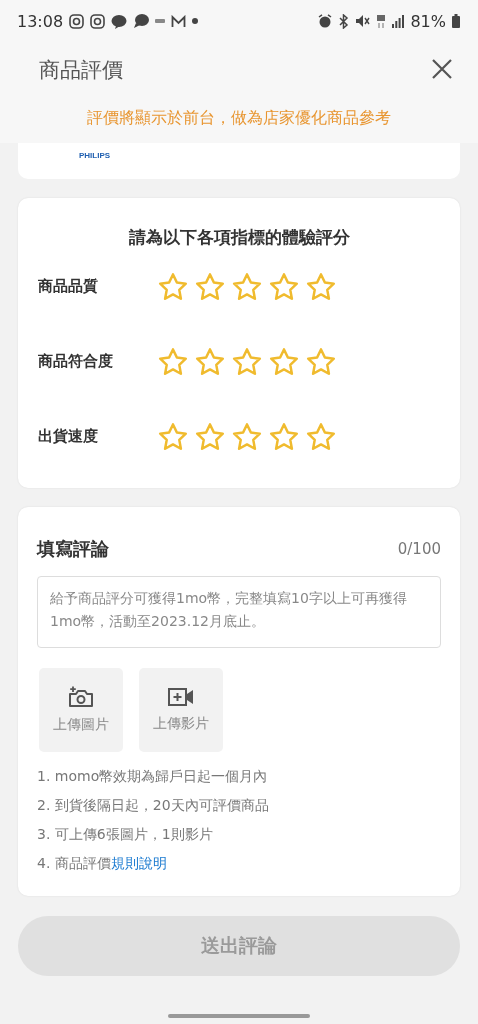 Image resolution: width=478 pixels, height=1024 pixels. Describe the element at coordinates (195, 21) in the screenshot. I see `dot-icon` at that location.